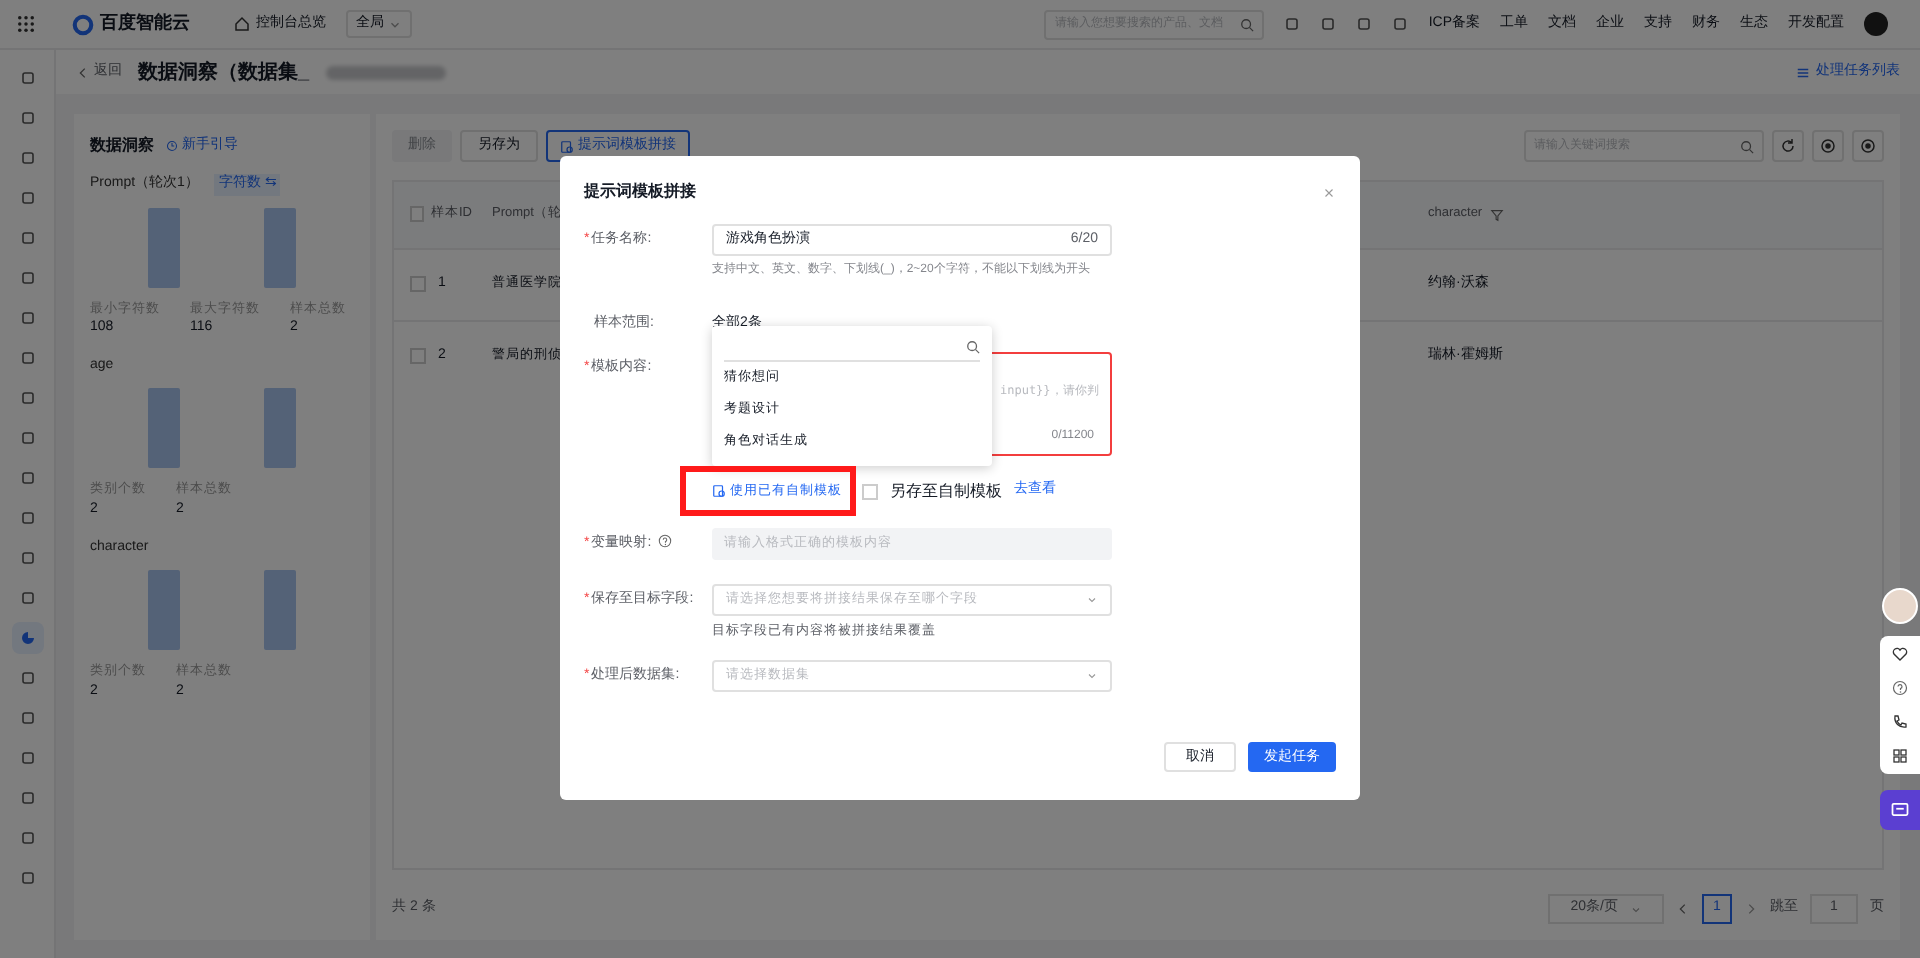 The width and height of the screenshot is (1920, 958). I want to click on apps-icon, so click(1900, 756).